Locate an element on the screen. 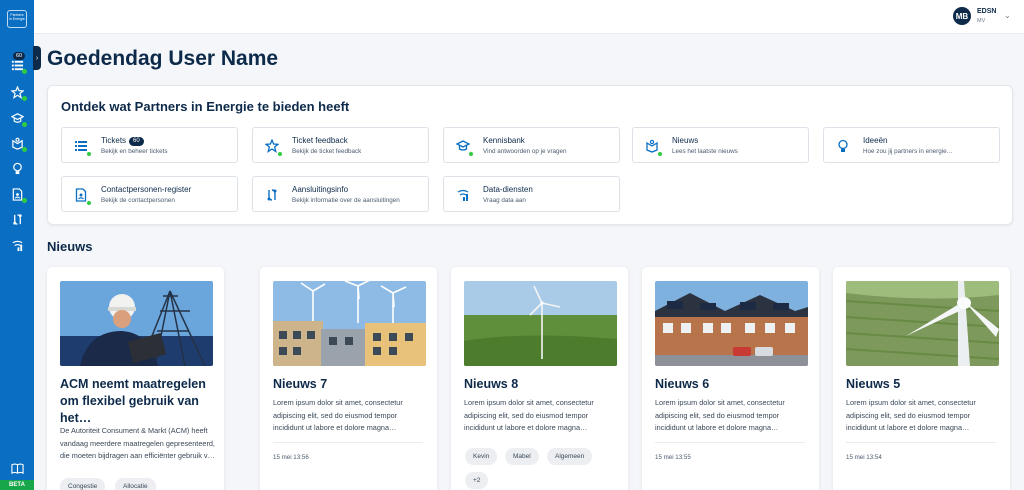  sidebar-item-aansluitingsinfo is located at coordinates (17, 219).